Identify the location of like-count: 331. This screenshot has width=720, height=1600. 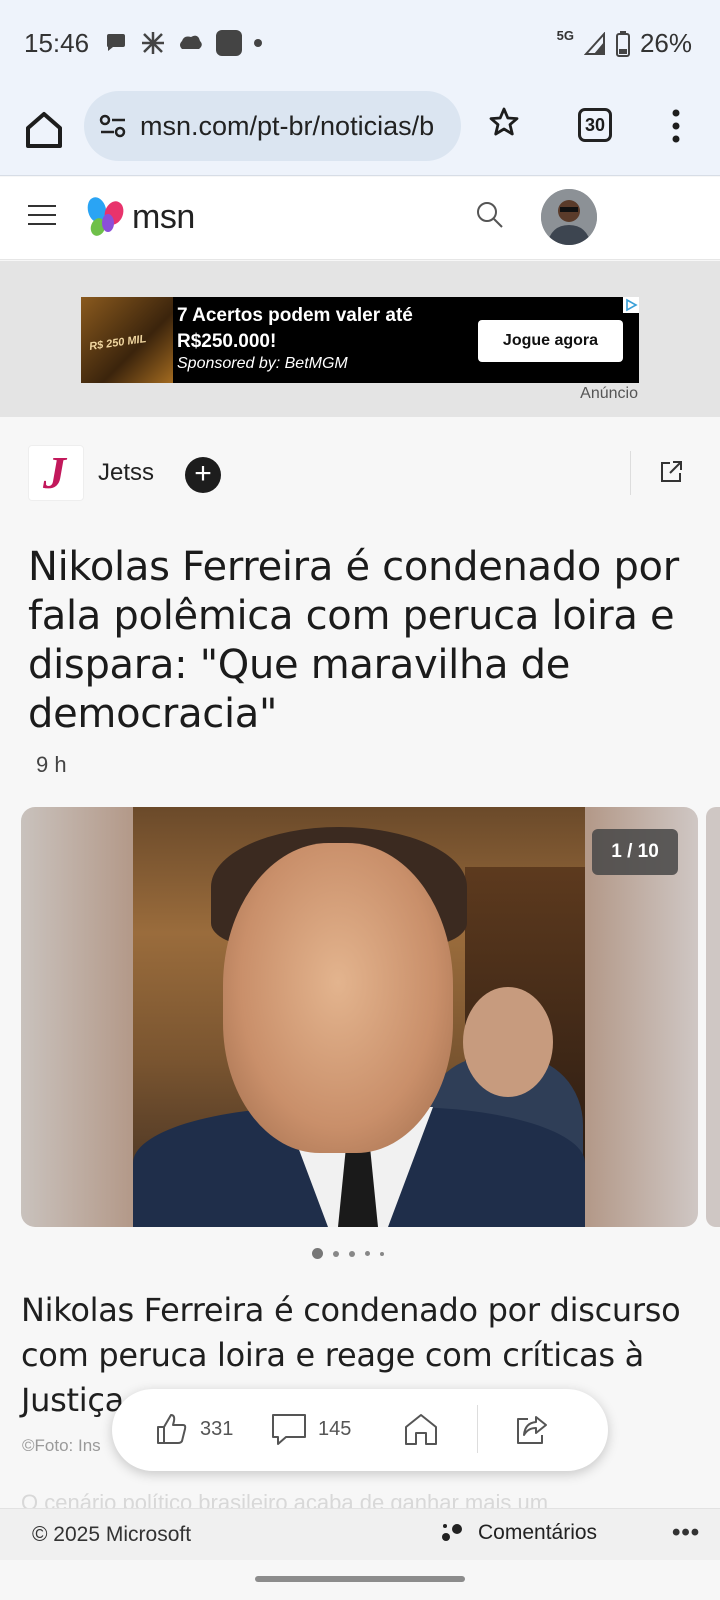
(217, 1428).